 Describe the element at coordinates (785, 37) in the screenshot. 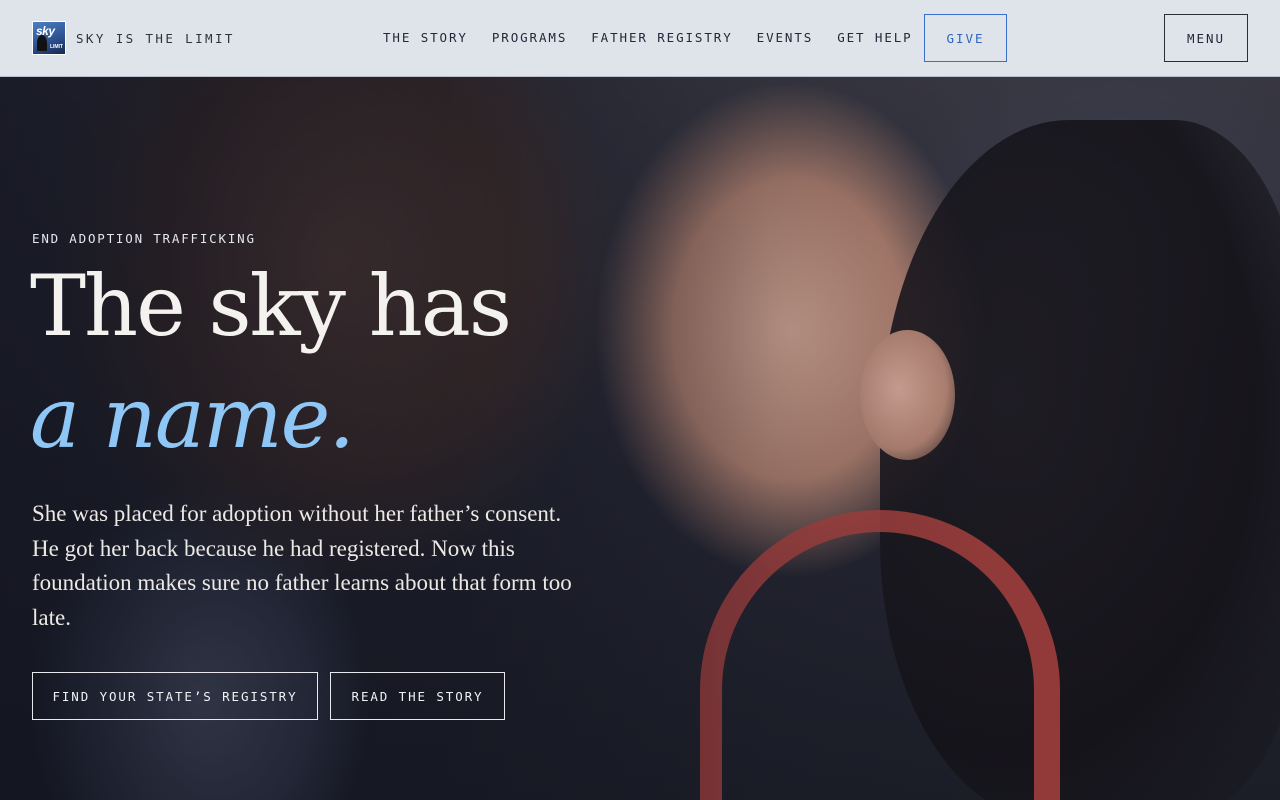

I see `nav-events: EVENTS` at that location.